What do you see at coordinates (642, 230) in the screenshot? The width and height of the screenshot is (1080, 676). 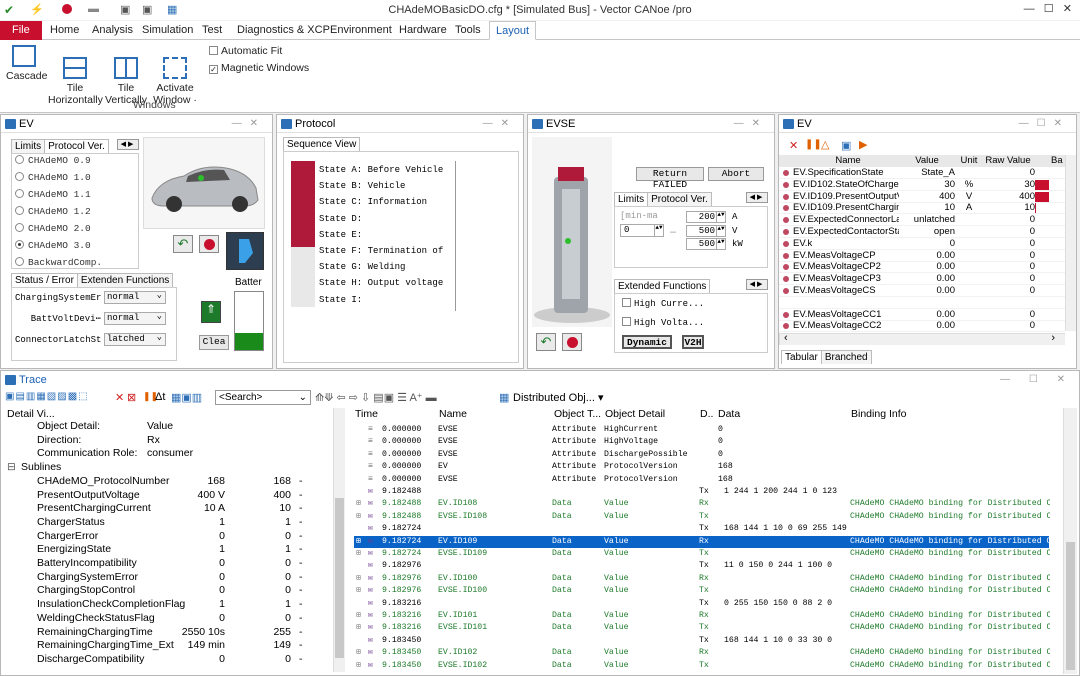 I see `min-input: 0 ▲▼` at bounding box center [642, 230].